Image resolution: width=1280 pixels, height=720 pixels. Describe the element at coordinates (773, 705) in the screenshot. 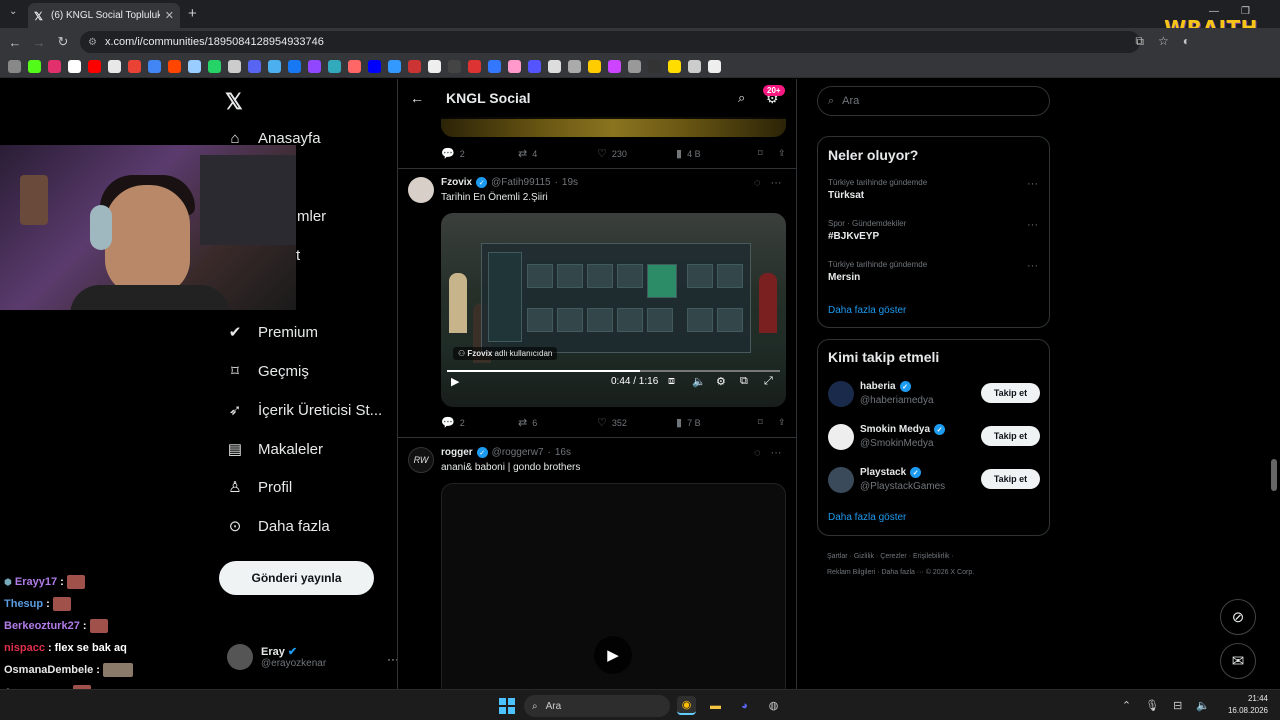

I see `steam-icon: ◍` at that location.